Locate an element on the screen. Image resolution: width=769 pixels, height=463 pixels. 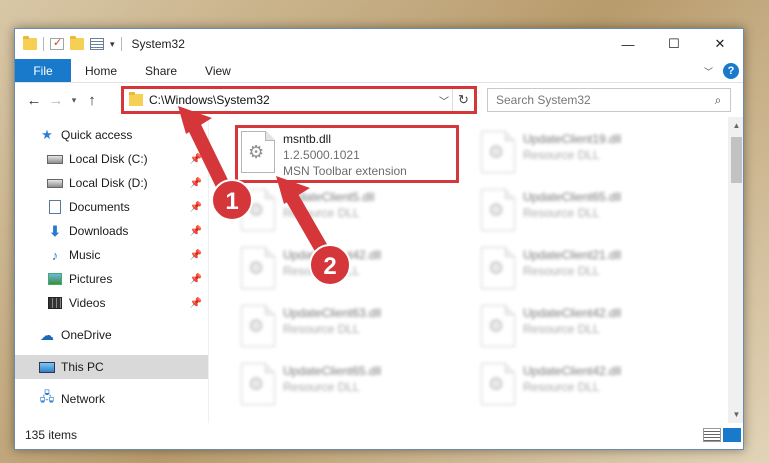
back-button: ← is located at coordinates (34, 100).